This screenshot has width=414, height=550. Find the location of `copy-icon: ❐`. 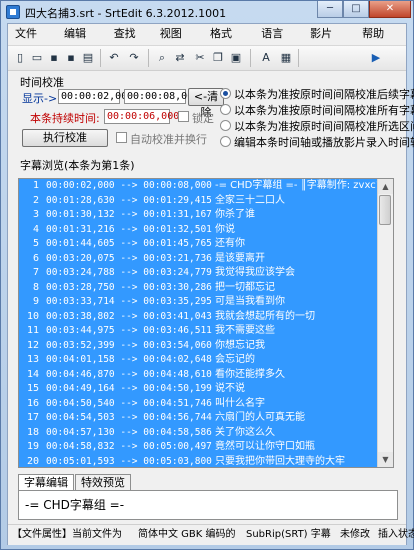

copy-icon: ❐ is located at coordinates (218, 58).